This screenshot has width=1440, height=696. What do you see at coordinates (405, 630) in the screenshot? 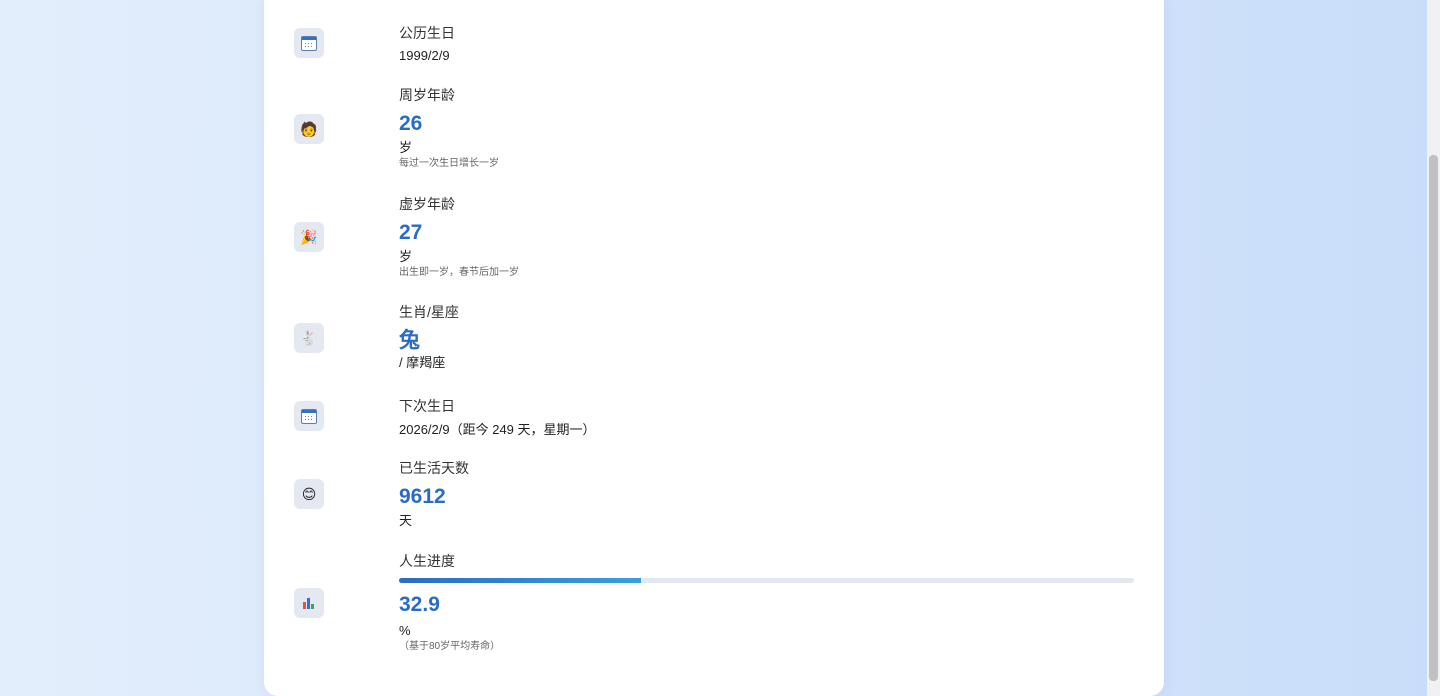
I see `unit-life-progress: %` at bounding box center [405, 630].